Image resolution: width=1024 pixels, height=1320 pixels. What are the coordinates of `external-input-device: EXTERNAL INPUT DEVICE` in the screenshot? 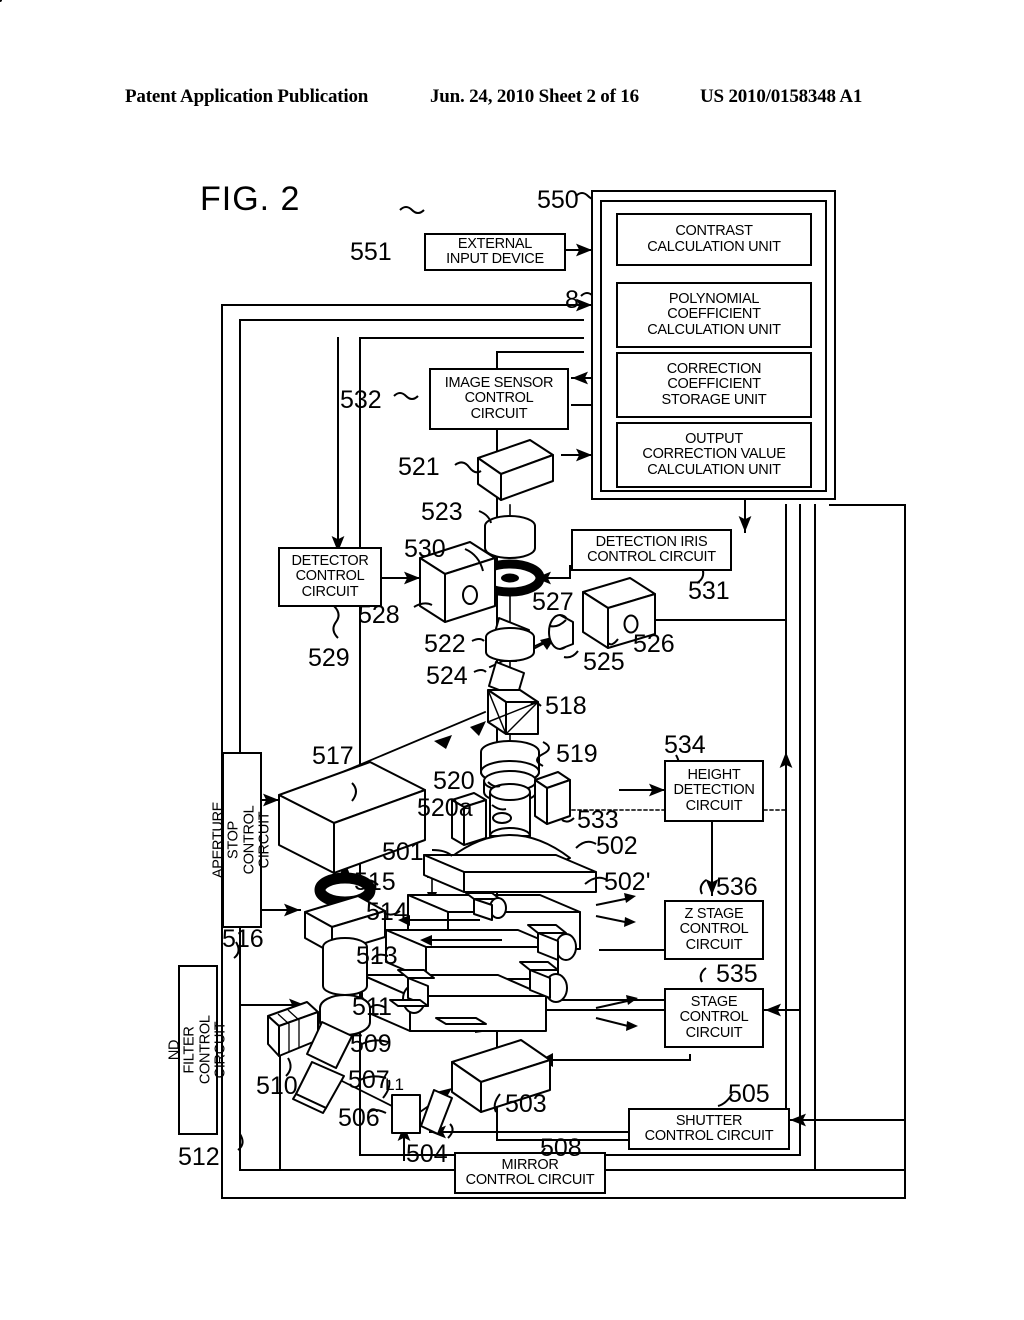 It's located at (495, 252).